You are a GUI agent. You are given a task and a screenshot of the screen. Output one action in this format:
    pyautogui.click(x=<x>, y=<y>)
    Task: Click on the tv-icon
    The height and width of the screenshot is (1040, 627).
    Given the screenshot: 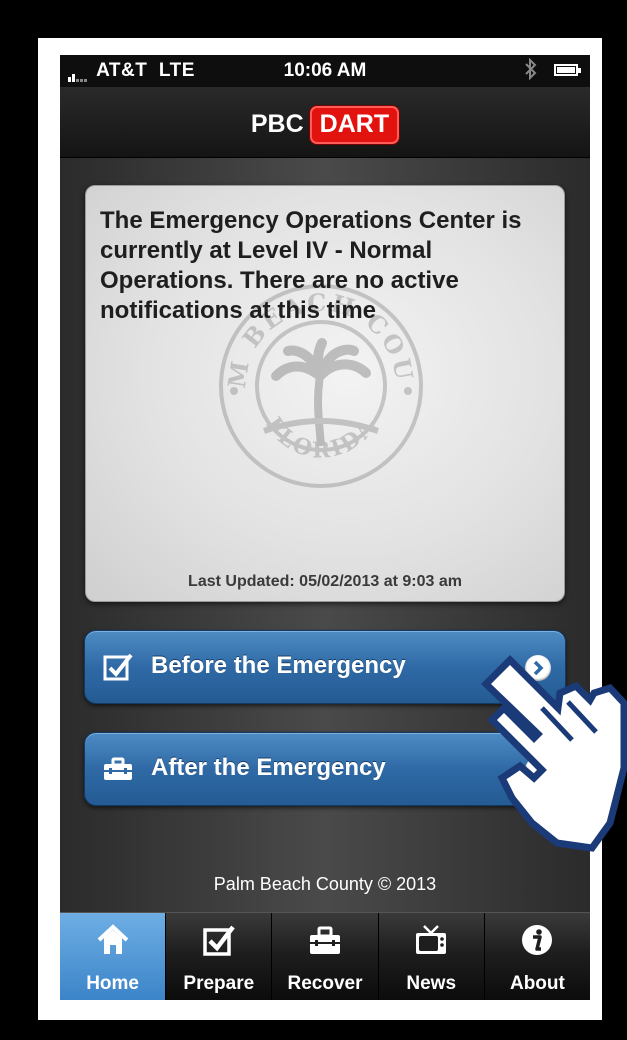 What is the action you would take?
    pyautogui.click(x=431, y=939)
    